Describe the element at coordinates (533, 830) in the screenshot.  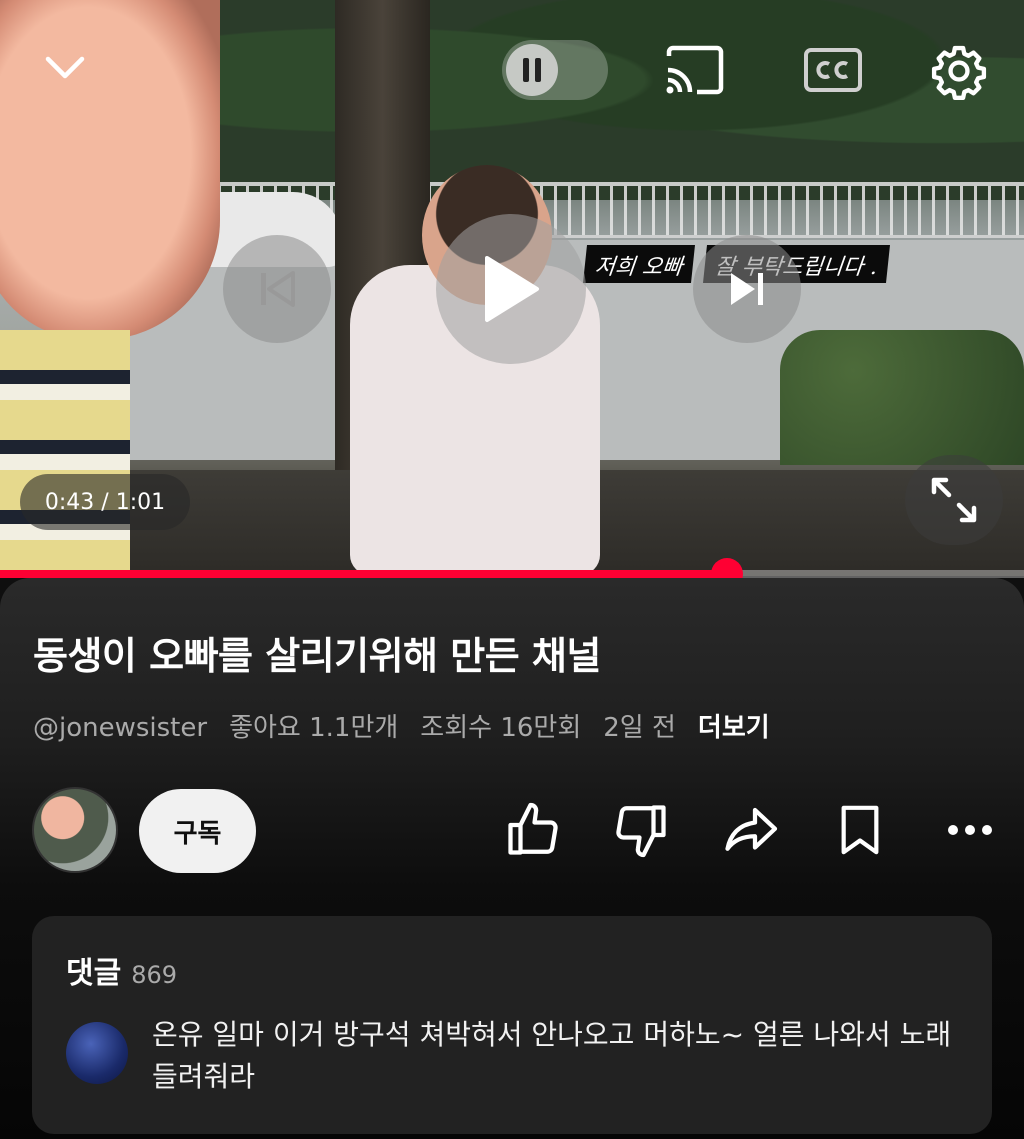
I see `like-thumbs-up-icon` at that location.